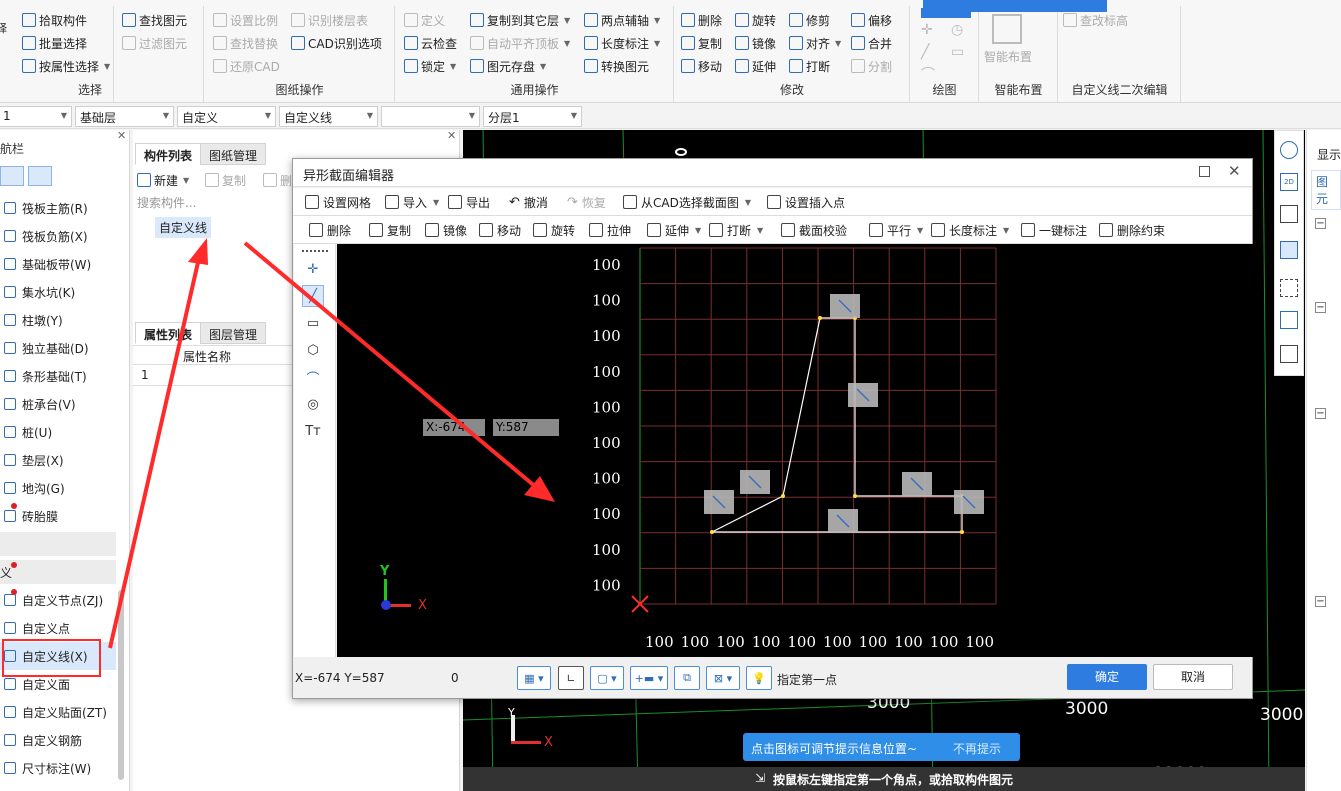  What do you see at coordinates (701, 20) in the screenshot?
I see `delete-button: 删除` at bounding box center [701, 20].